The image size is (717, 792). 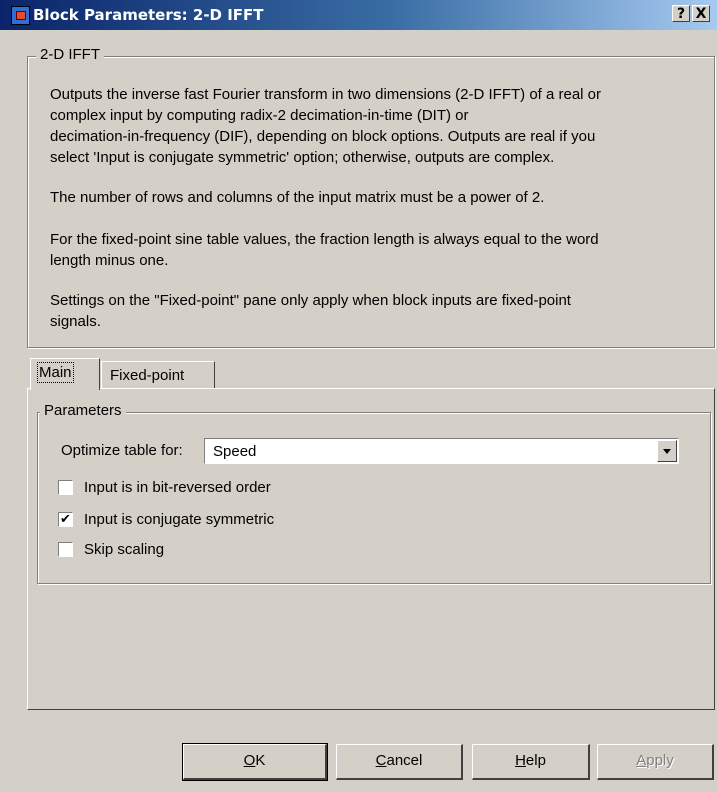 I want to click on tab-main-label: Main, so click(x=55, y=372).